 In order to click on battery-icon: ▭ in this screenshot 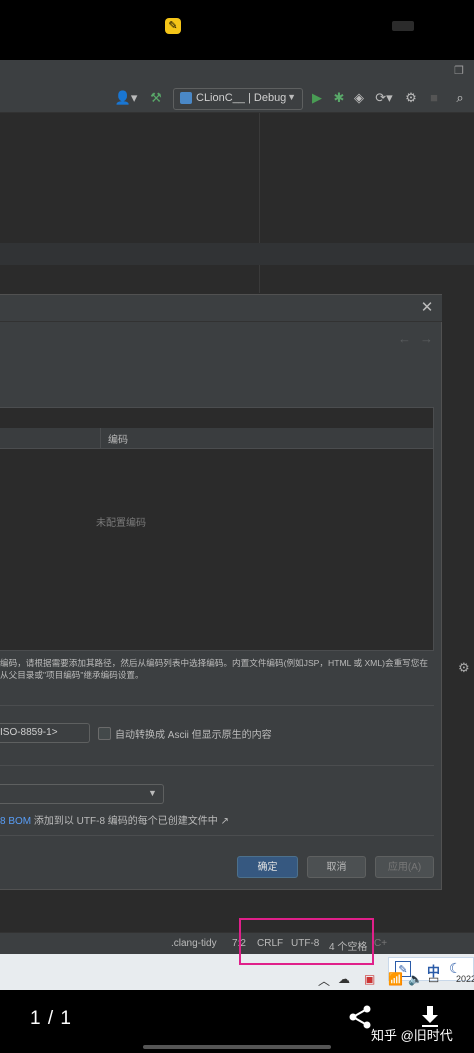, I will do `click(433, 979)`.